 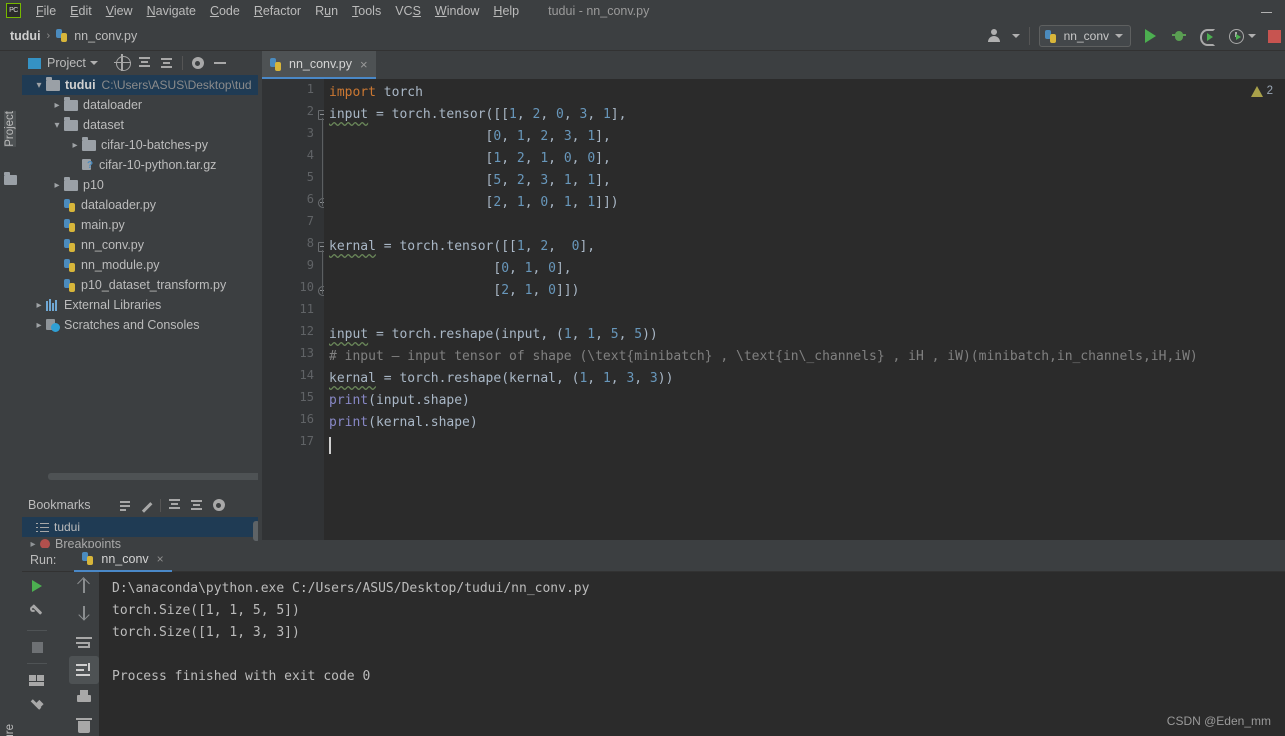 I want to click on menu-edit: Edit, so click(x=81, y=11).